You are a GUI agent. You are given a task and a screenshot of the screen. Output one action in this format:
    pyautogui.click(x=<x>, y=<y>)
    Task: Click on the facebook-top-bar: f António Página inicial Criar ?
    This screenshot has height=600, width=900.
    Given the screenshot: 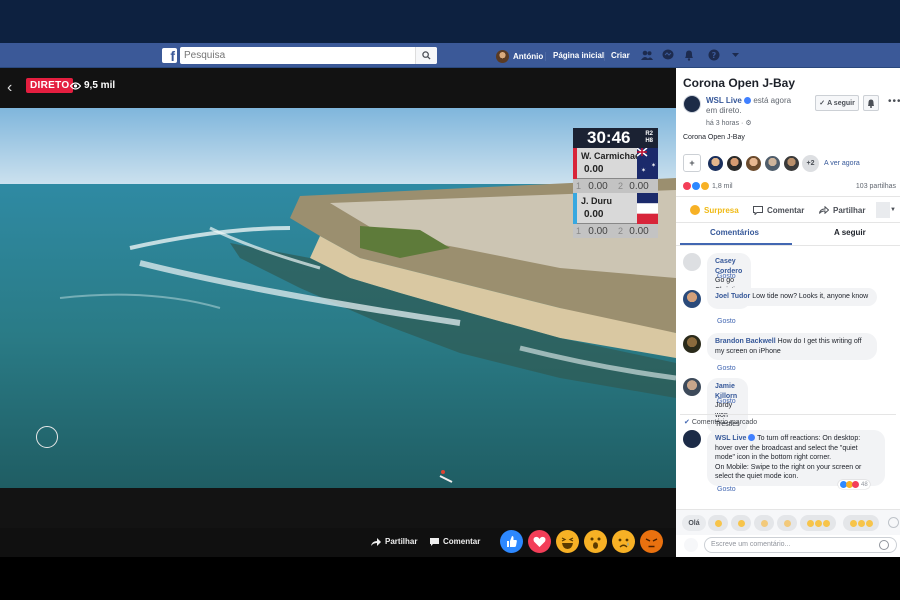 What is the action you would take?
    pyautogui.click(x=450, y=55)
    